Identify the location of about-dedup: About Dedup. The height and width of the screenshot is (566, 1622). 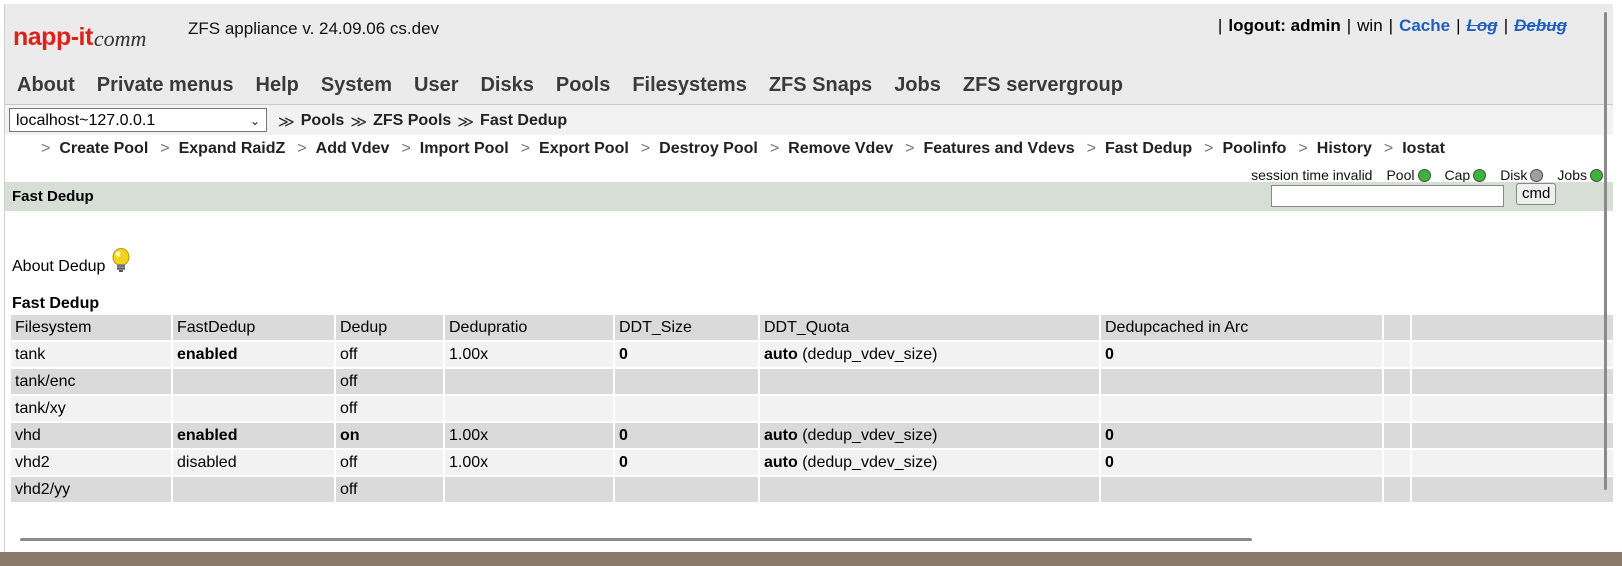
(71, 264).